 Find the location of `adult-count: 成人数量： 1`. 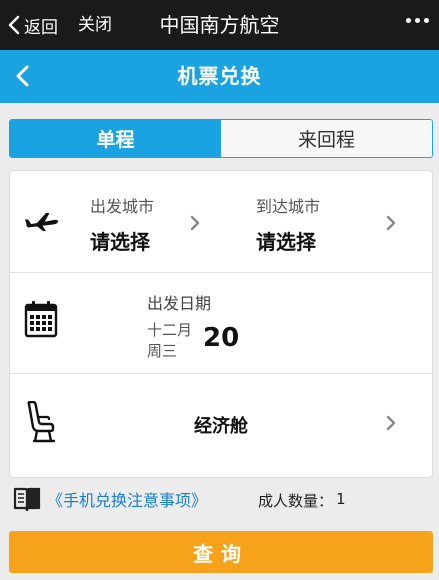

adult-count: 成人数量： 1 is located at coordinates (302, 500).